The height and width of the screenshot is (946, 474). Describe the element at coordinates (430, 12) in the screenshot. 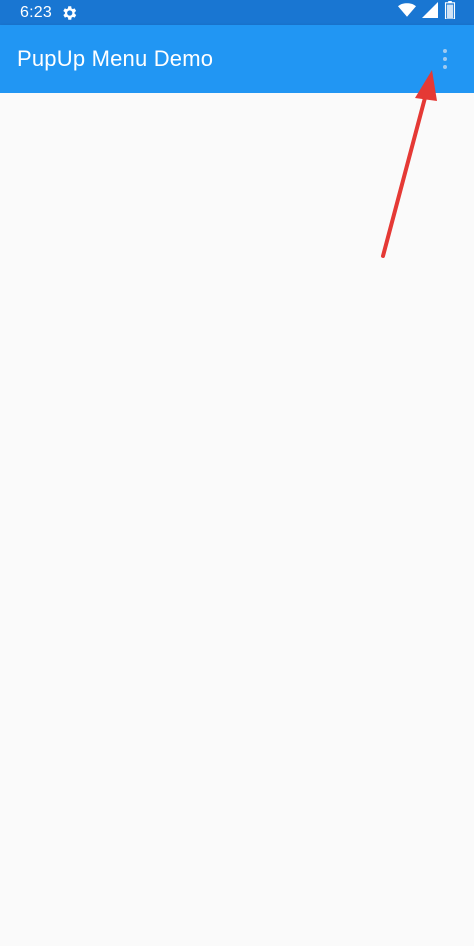

I see `signal-icon` at that location.